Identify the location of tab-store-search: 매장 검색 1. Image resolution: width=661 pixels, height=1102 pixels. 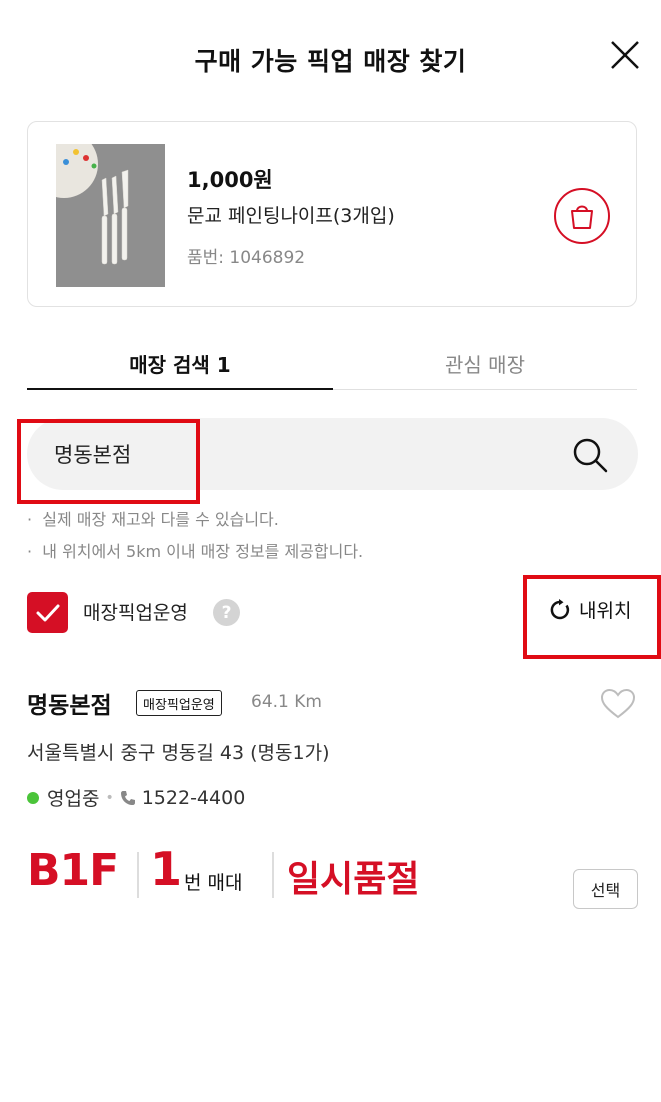
(180, 363).